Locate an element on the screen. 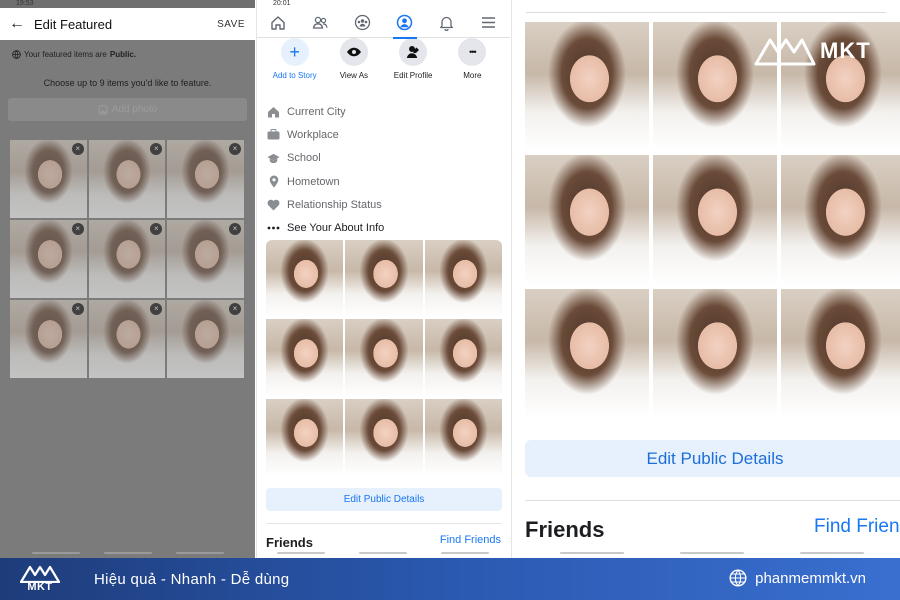 The height and width of the screenshot is (600, 900). action-label: Add to Story is located at coordinates (294, 75).